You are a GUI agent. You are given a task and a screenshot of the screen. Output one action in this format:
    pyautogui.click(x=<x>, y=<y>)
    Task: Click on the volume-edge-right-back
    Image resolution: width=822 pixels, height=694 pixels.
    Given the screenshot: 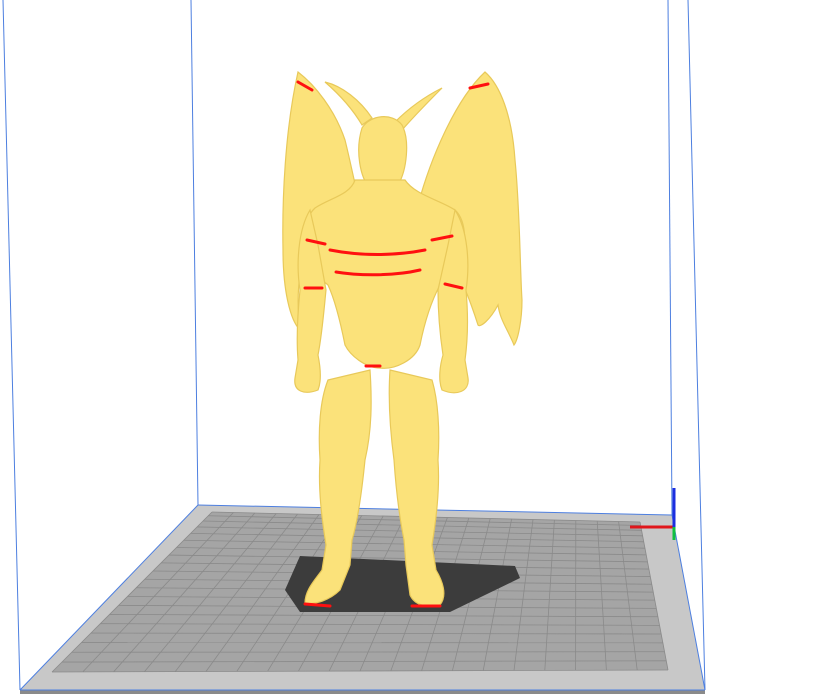 What is the action you would take?
    pyautogui.click(x=670, y=258)
    